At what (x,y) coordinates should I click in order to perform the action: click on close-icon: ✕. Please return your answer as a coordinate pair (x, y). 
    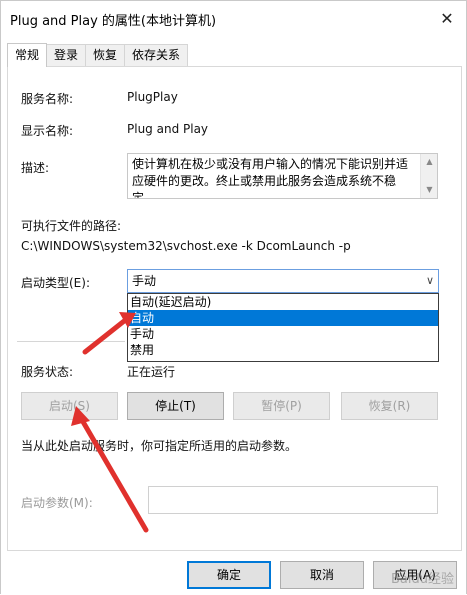
    Looking at the image, I should click on (447, 18).